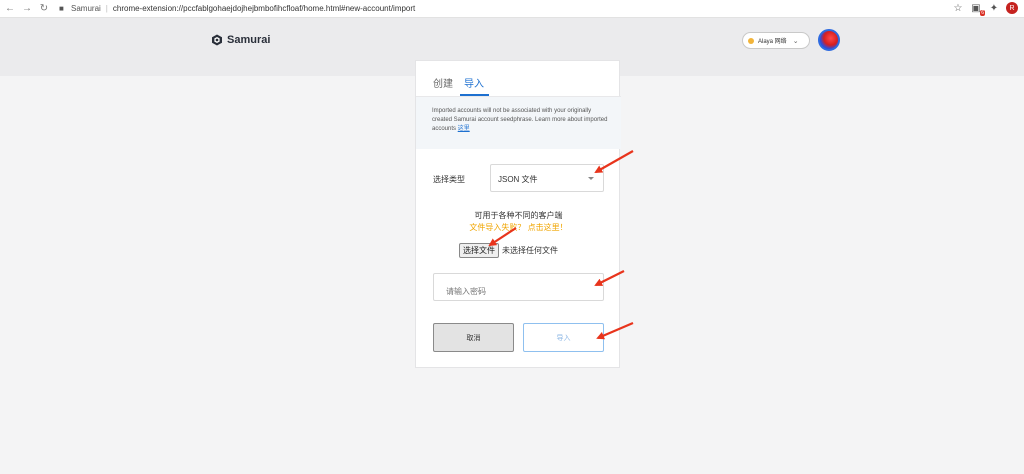  What do you see at coordinates (518, 227) in the screenshot?
I see `import-failed-link: 文件导入失败？ 点击这里！` at bounding box center [518, 227].